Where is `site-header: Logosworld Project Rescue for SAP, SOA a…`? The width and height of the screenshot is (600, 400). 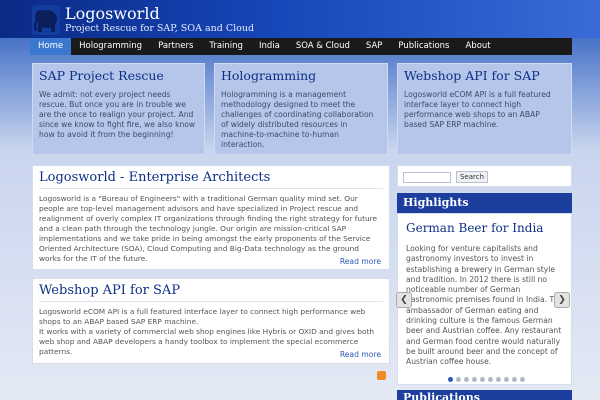
site-header: Logosworld Project Rescue for SAP, SOA a… is located at coordinates (300, 19).